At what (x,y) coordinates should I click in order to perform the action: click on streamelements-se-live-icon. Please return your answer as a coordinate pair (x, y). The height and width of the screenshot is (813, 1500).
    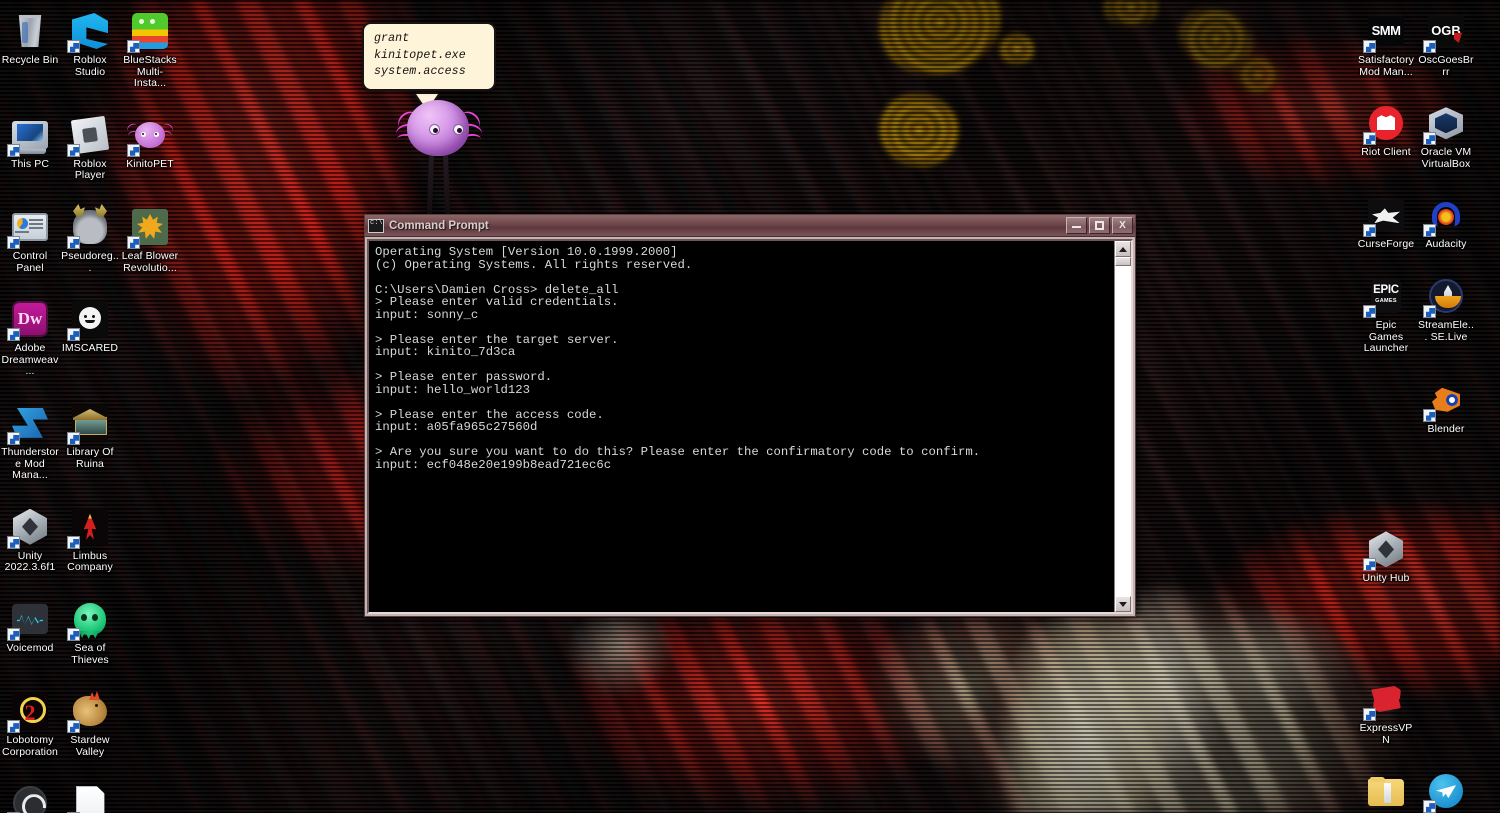
    Looking at the image, I should click on (1445, 296).